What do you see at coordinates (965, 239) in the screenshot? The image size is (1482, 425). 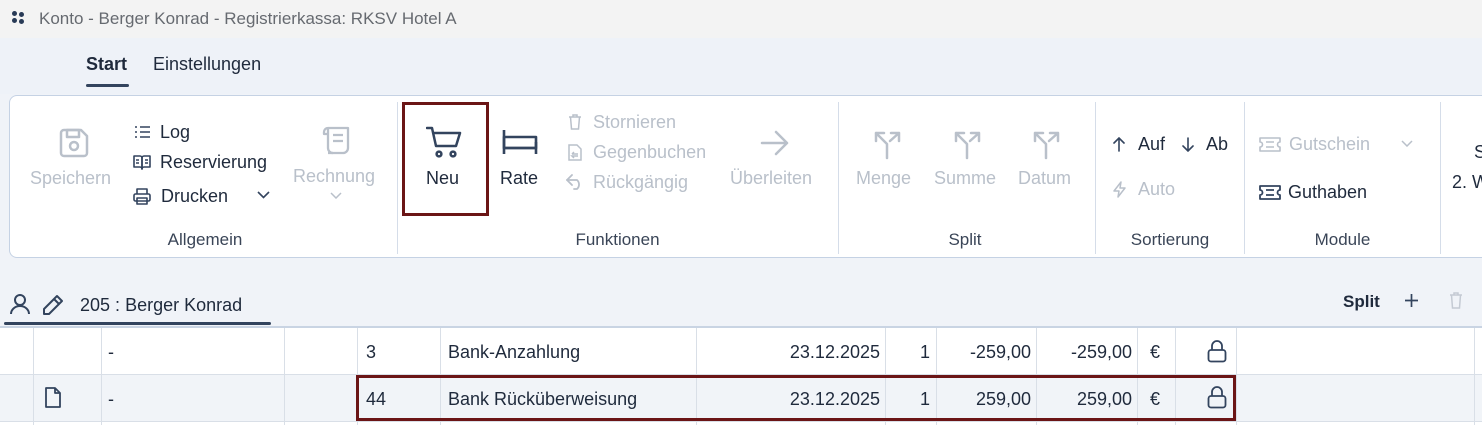 I see `group-label-split: Split` at bounding box center [965, 239].